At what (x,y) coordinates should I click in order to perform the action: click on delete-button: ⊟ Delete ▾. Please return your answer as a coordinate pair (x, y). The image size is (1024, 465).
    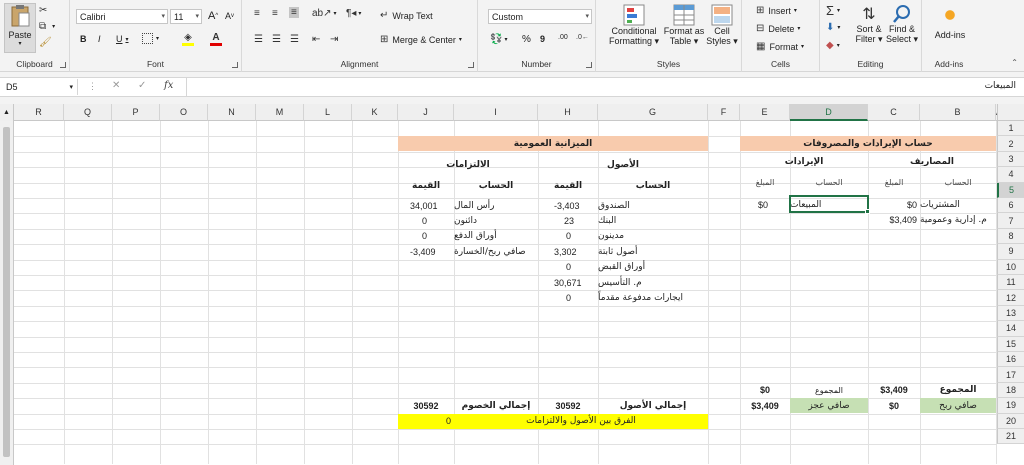
    Looking at the image, I should click on (778, 28).